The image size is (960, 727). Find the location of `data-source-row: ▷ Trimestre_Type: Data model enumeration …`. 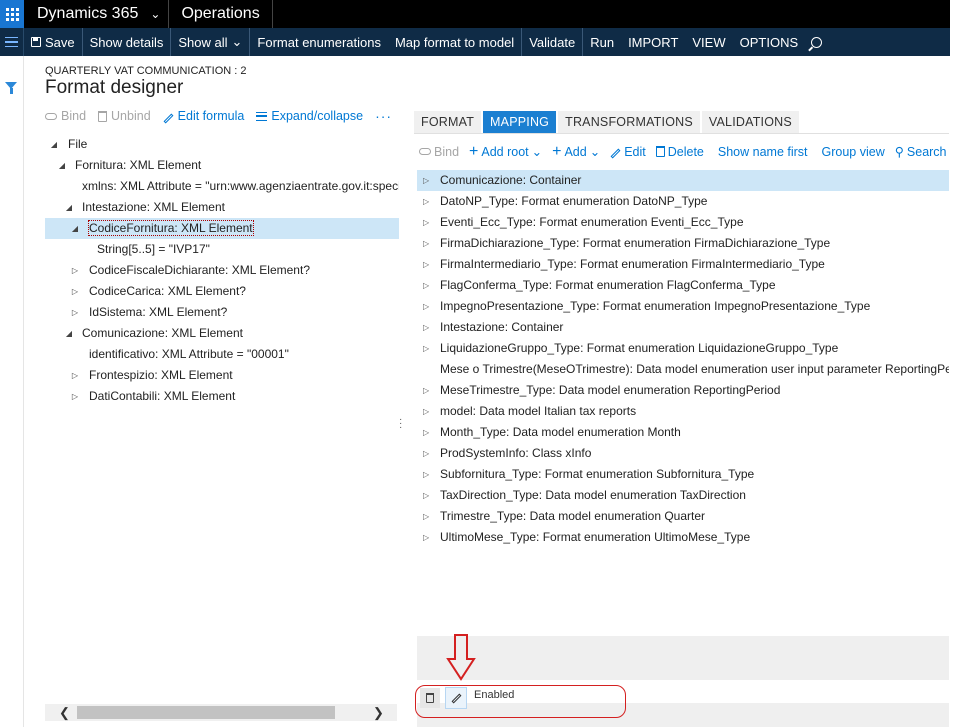

data-source-row: ▷ Trimestre_Type: Data model enumeration … is located at coordinates (683, 516).